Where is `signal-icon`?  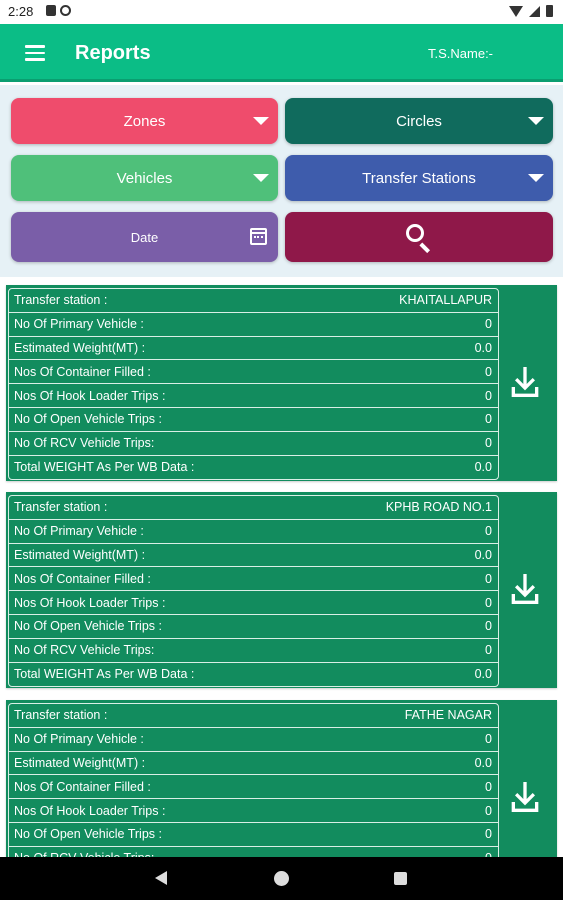 signal-icon is located at coordinates (534, 11).